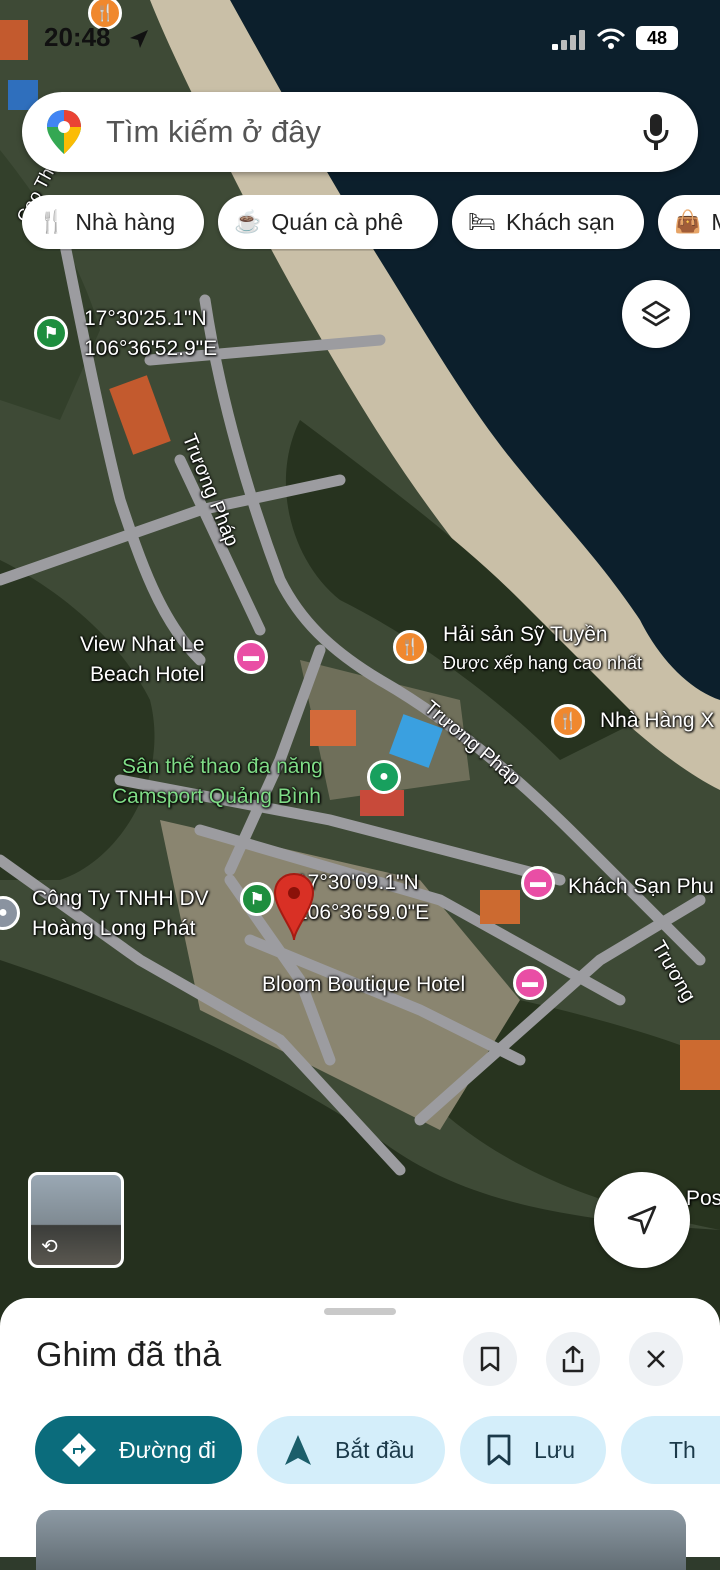 The width and height of the screenshot is (720, 1570). Describe the element at coordinates (145, 318) in the screenshot. I see `flag-coordinate-lat: 17°30'25.1"N` at that location.